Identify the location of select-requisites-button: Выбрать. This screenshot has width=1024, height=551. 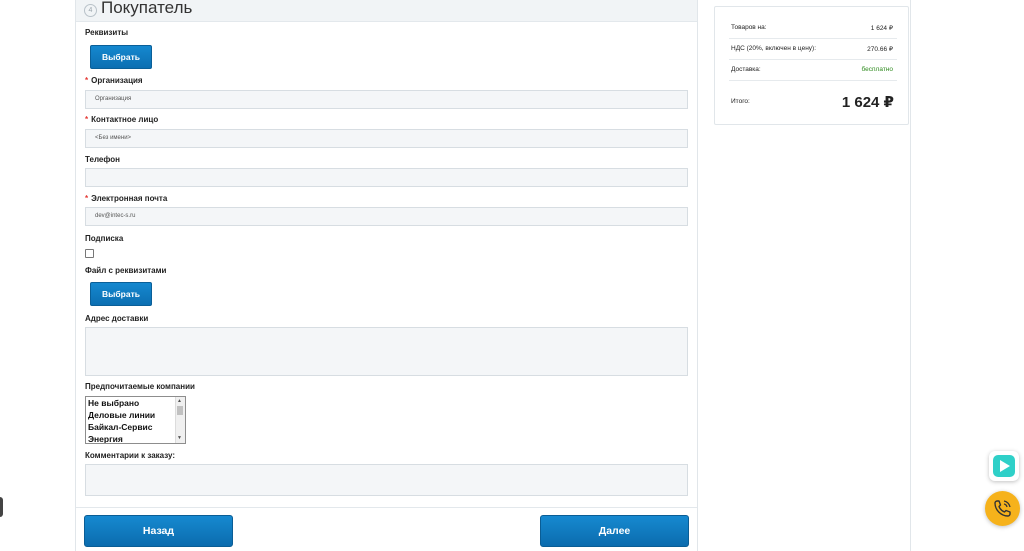
(121, 57).